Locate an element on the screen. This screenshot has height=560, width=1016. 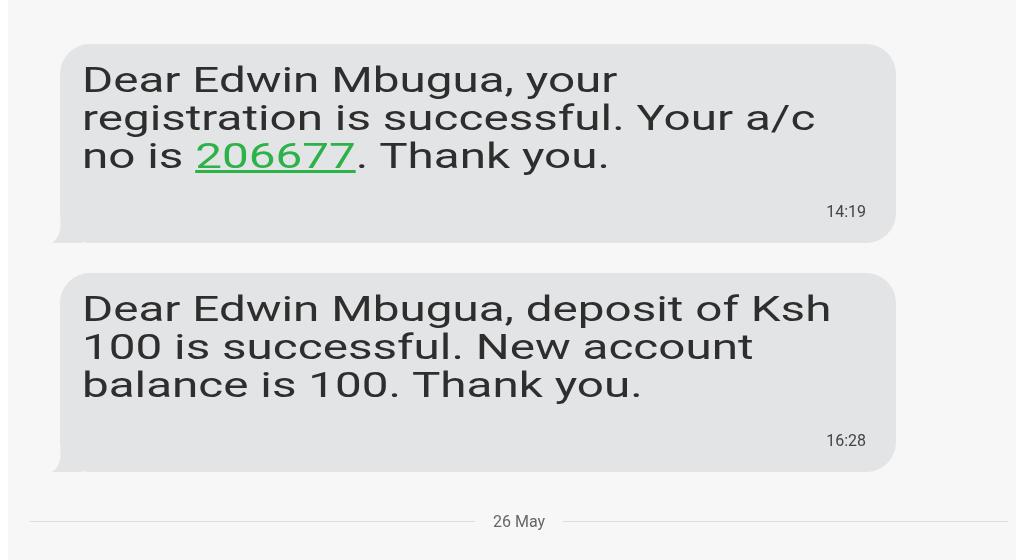
message-text: Dear Edwin Mbugua, your registration is successful. Your a/c no is 206677. Thank you. is located at coordinates (449, 119).